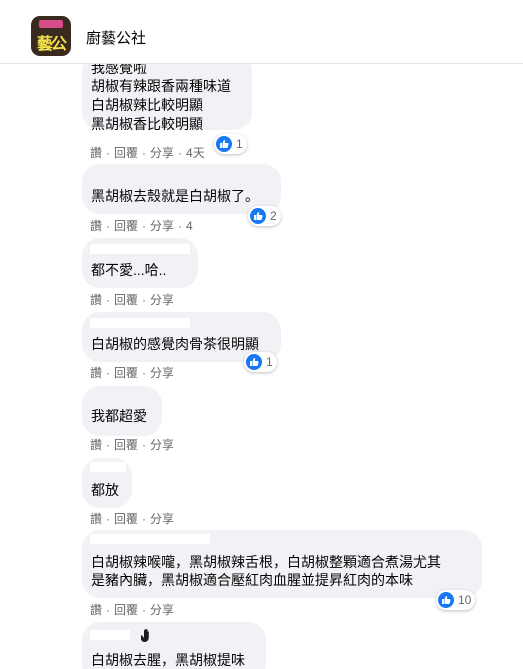 Image resolution: width=523 pixels, height=669 pixels. I want to click on comment-actions: 讚 · 回覆 · 分享 · 4天, so click(147, 152).